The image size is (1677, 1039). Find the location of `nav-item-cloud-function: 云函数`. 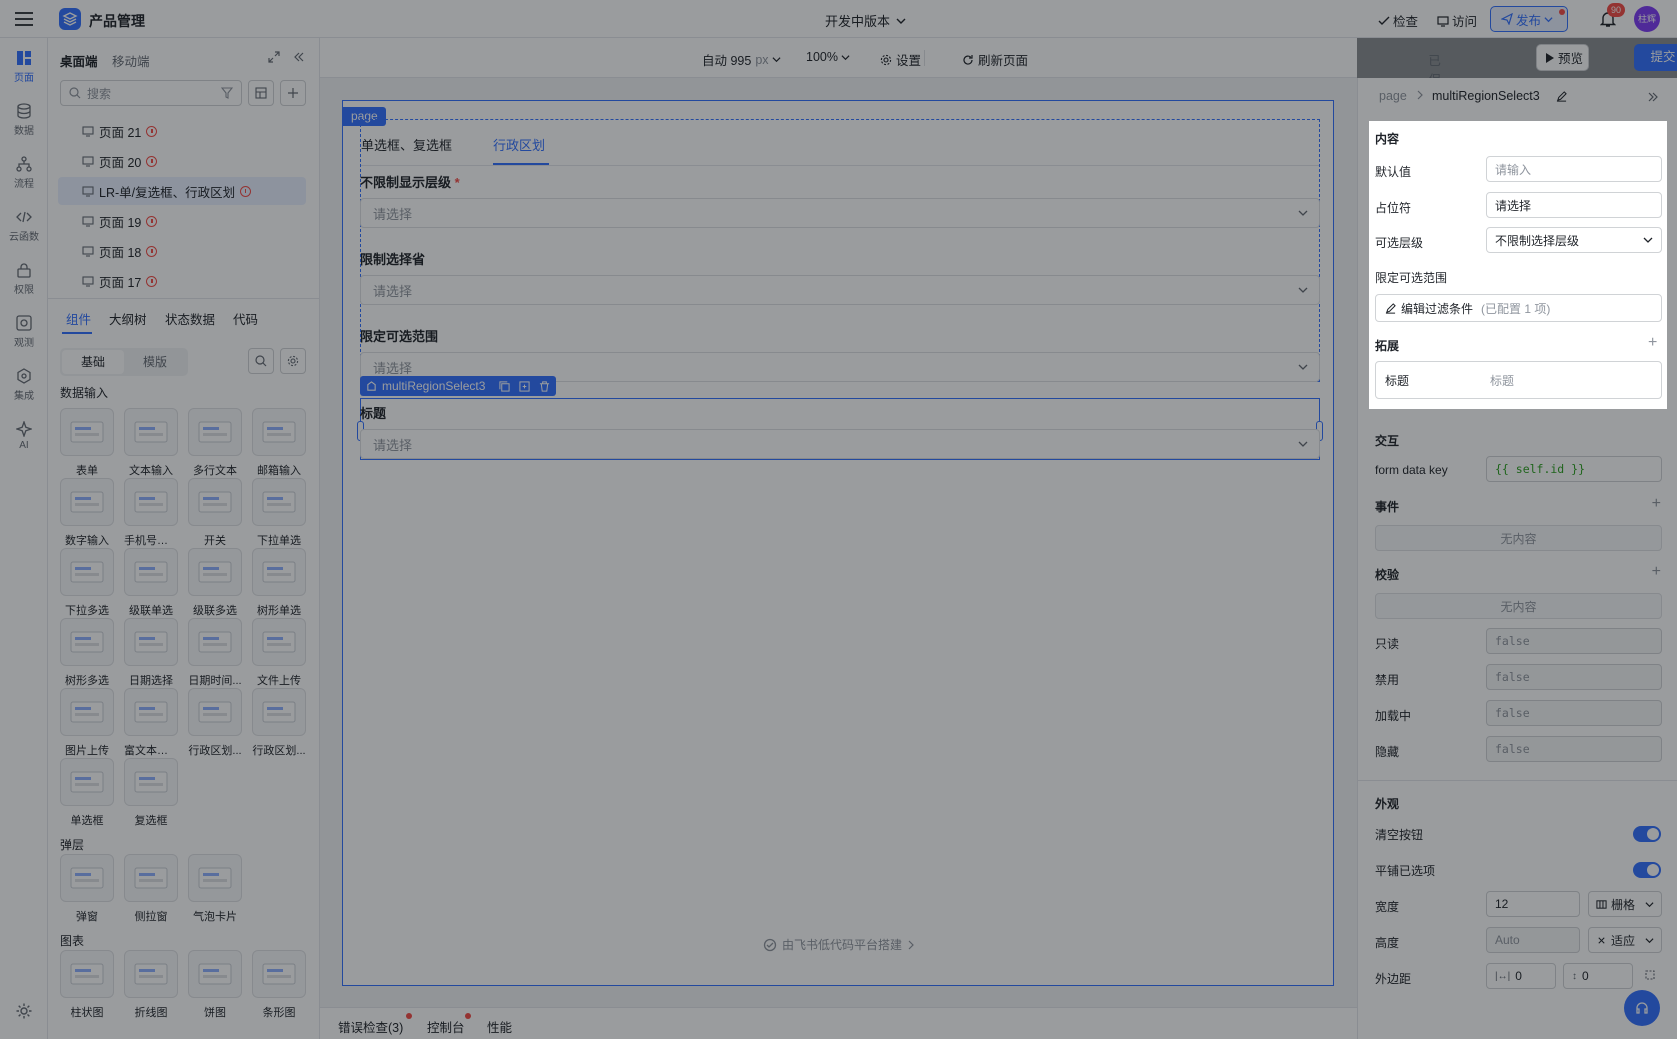

nav-item-cloud-function: 云函数 is located at coordinates (24, 226).